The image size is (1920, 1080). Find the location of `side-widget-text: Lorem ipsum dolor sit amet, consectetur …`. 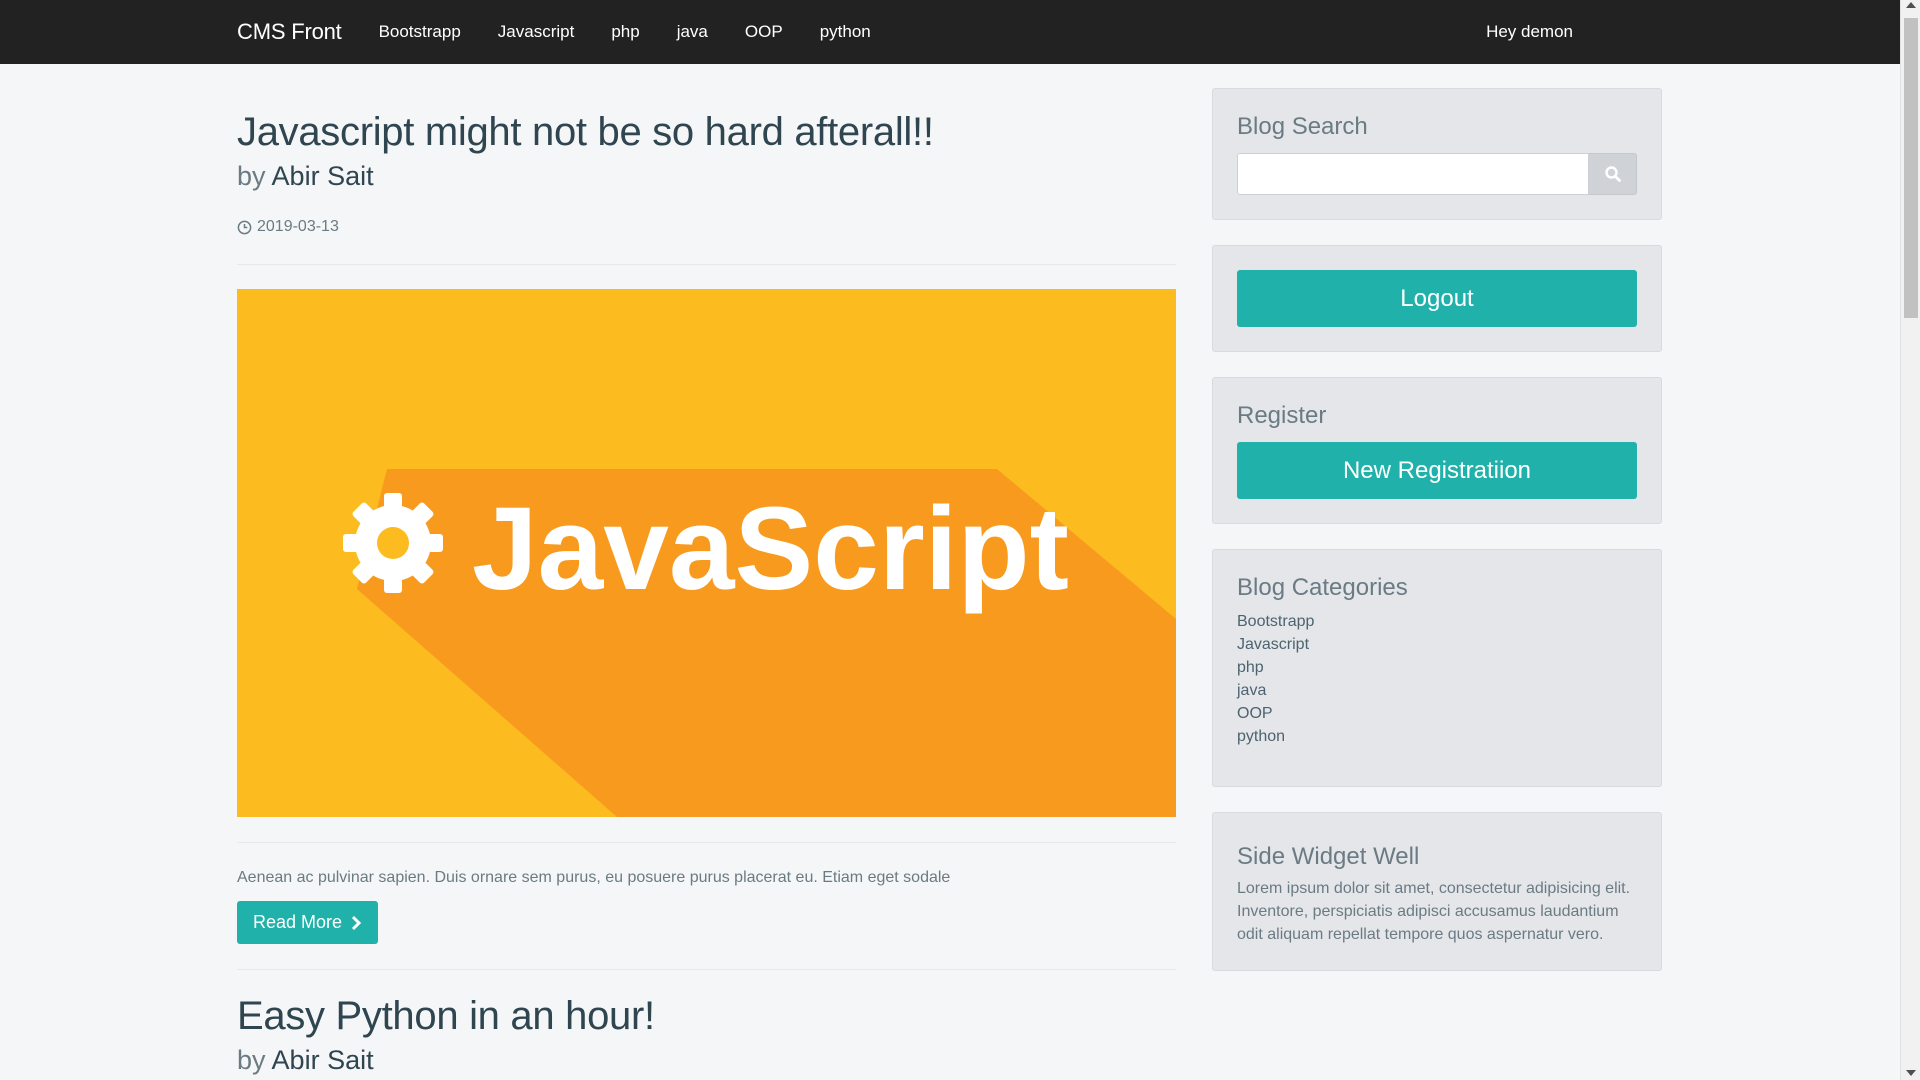

side-widget-text: Lorem ipsum dolor sit amet, consectetur … is located at coordinates (1434, 911).